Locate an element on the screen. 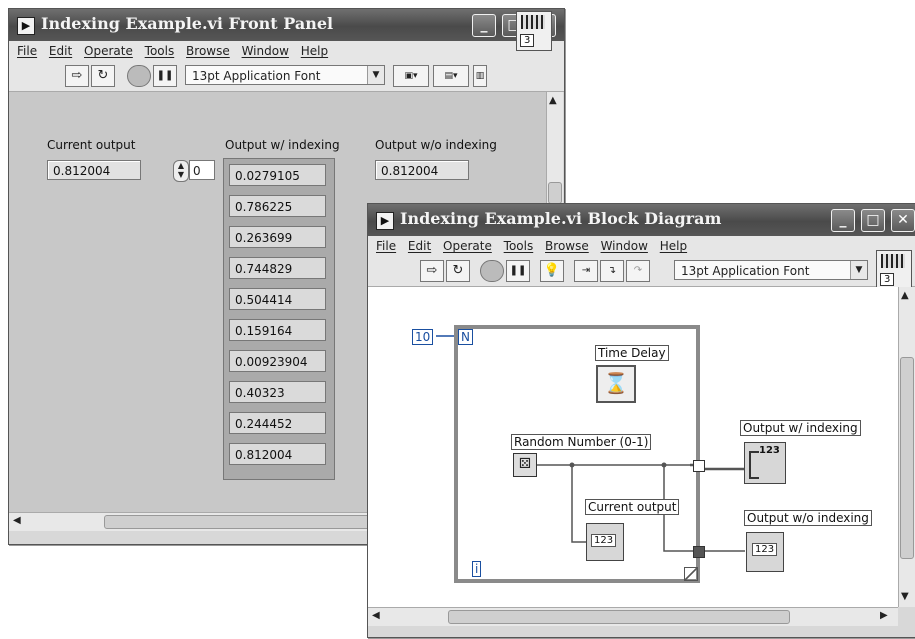  array-index-display: 0 is located at coordinates (202, 170).